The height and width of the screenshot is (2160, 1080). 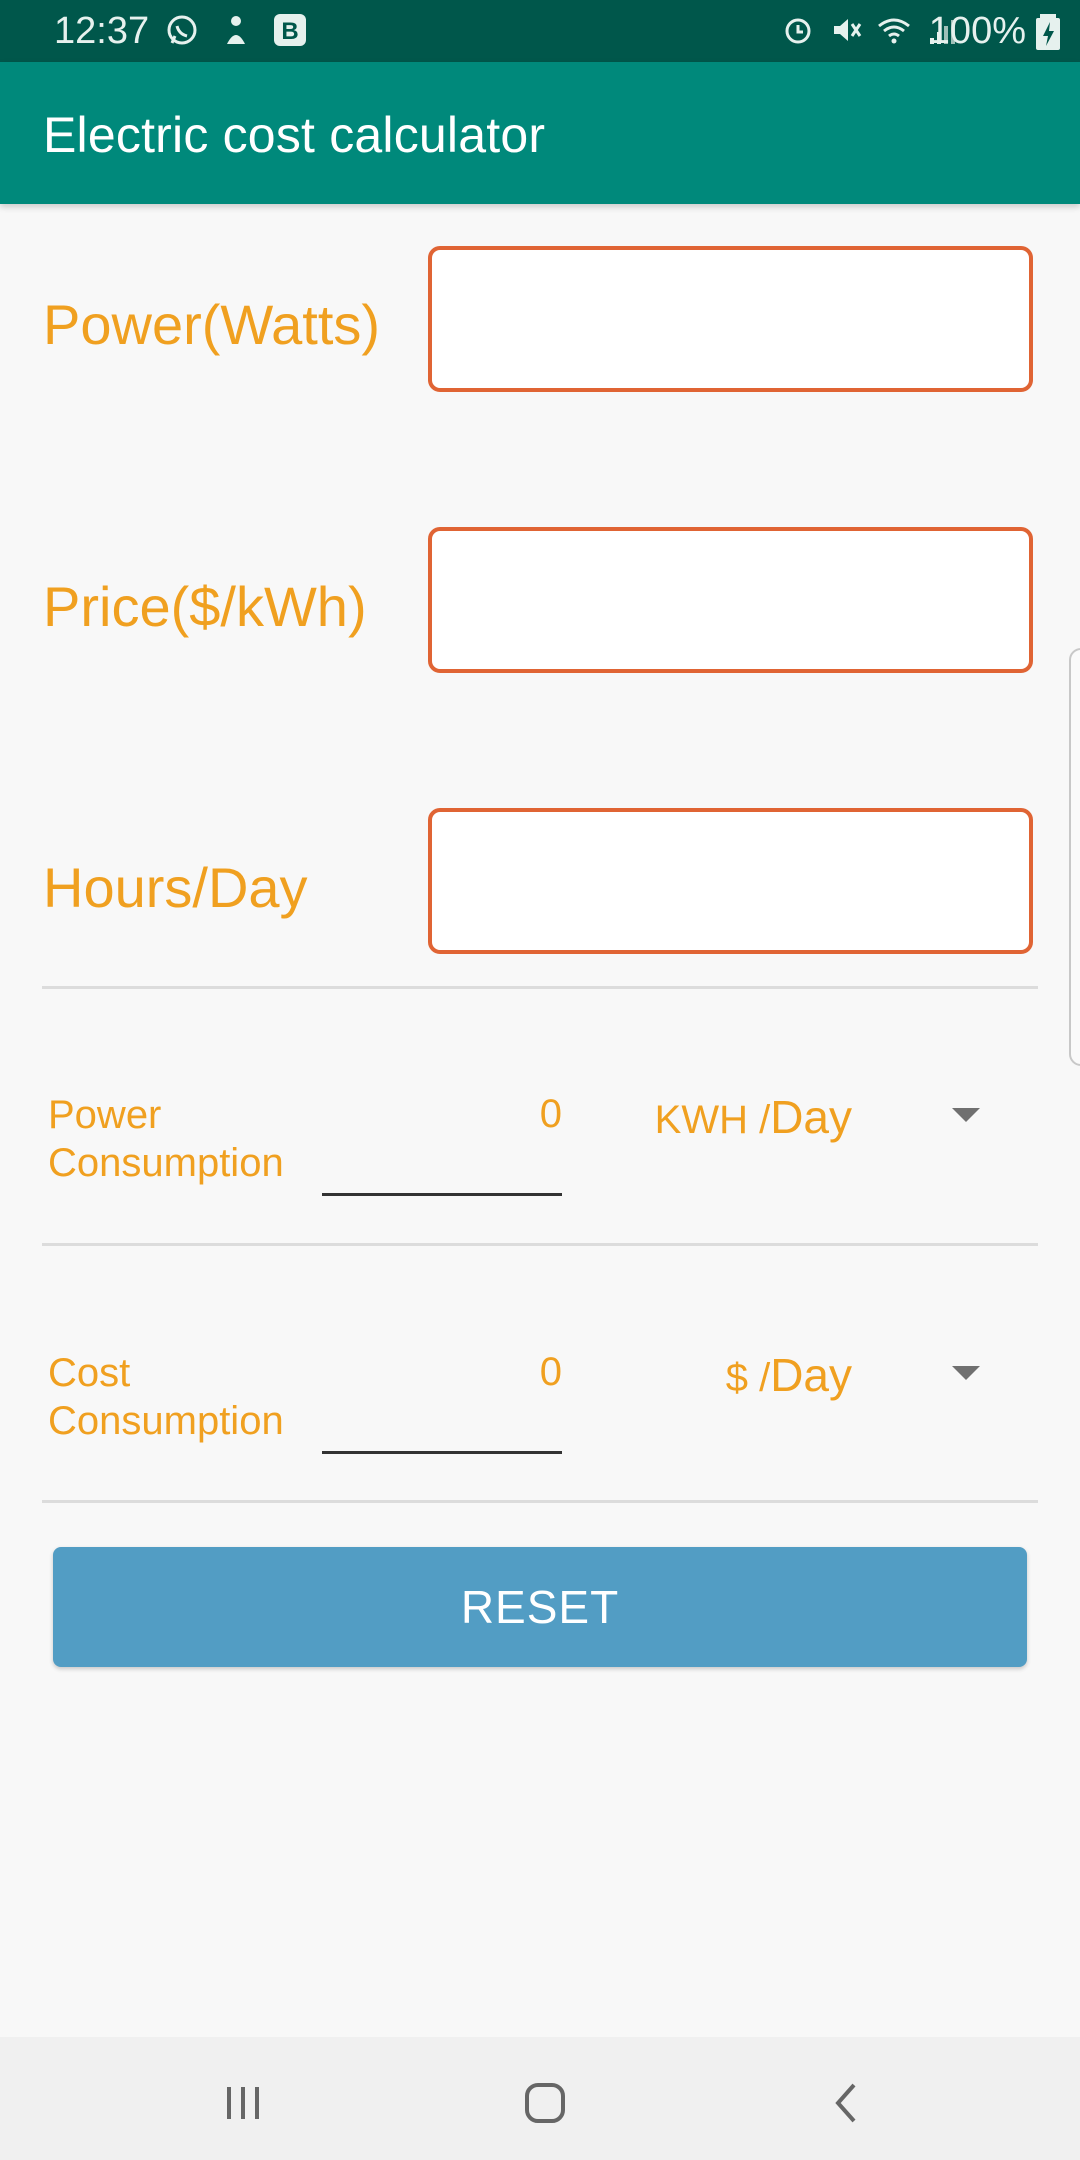 I want to click on app-bar: Electric cost calculator, so click(x=540, y=133).